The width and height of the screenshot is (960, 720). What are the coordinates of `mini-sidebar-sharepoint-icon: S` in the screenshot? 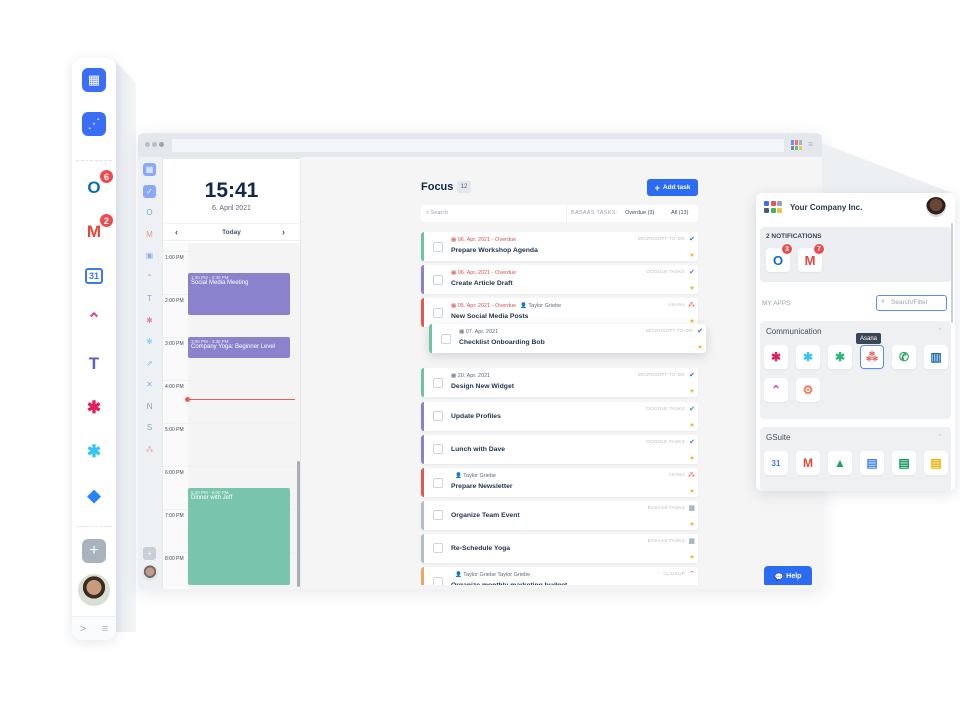 It's located at (149, 427).